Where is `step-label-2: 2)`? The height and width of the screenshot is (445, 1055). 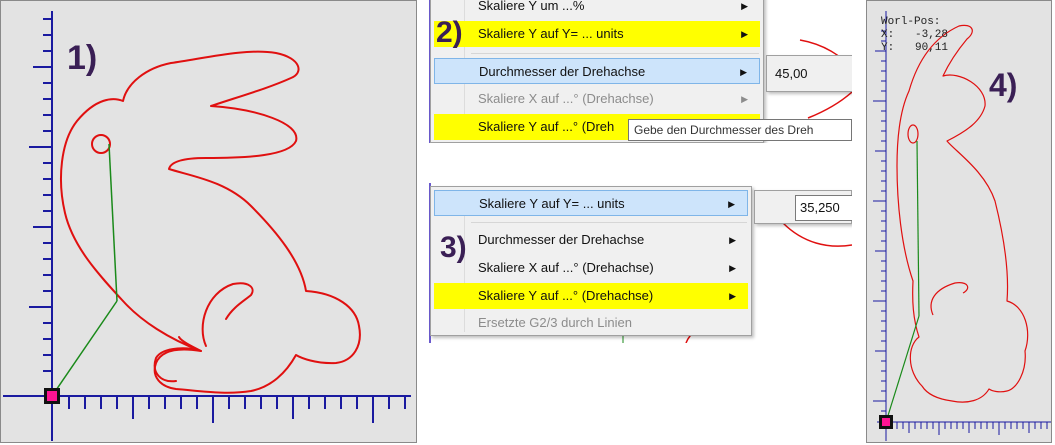 step-label-2: 2) is located at coordinates (449, 32).